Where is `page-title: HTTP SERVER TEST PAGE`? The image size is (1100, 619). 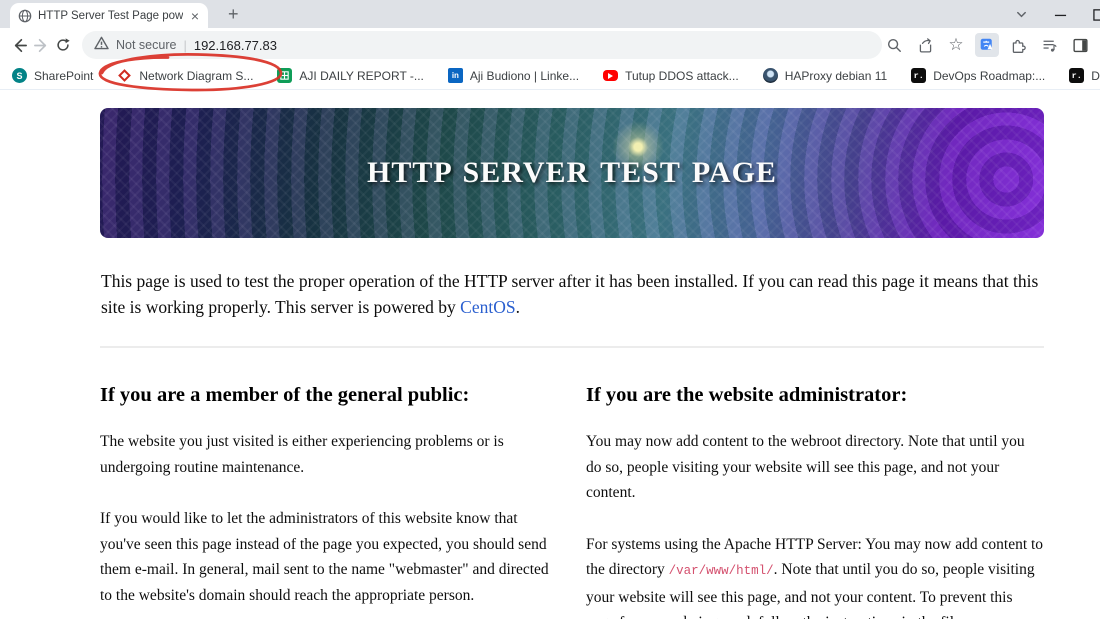
page-title: HTTP SERVER TEST PAGE is located at coordinates (572, 172).